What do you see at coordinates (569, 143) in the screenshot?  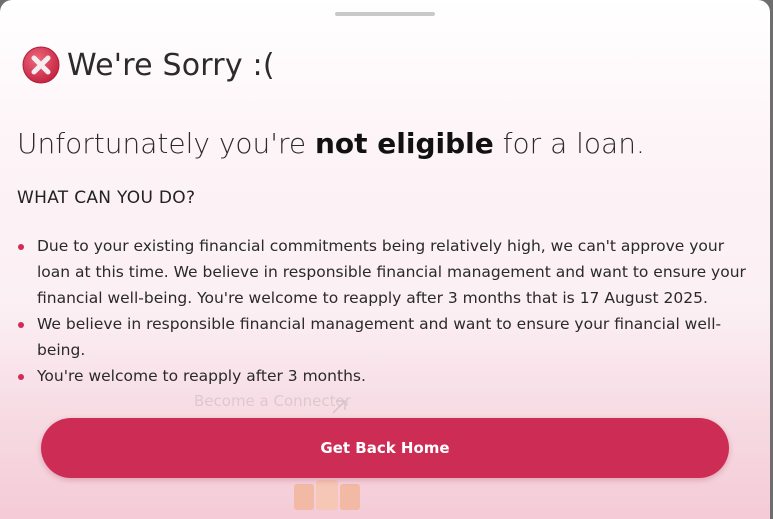 I see `headline-suffix: for a loan.` at bounding box center [569, 143].